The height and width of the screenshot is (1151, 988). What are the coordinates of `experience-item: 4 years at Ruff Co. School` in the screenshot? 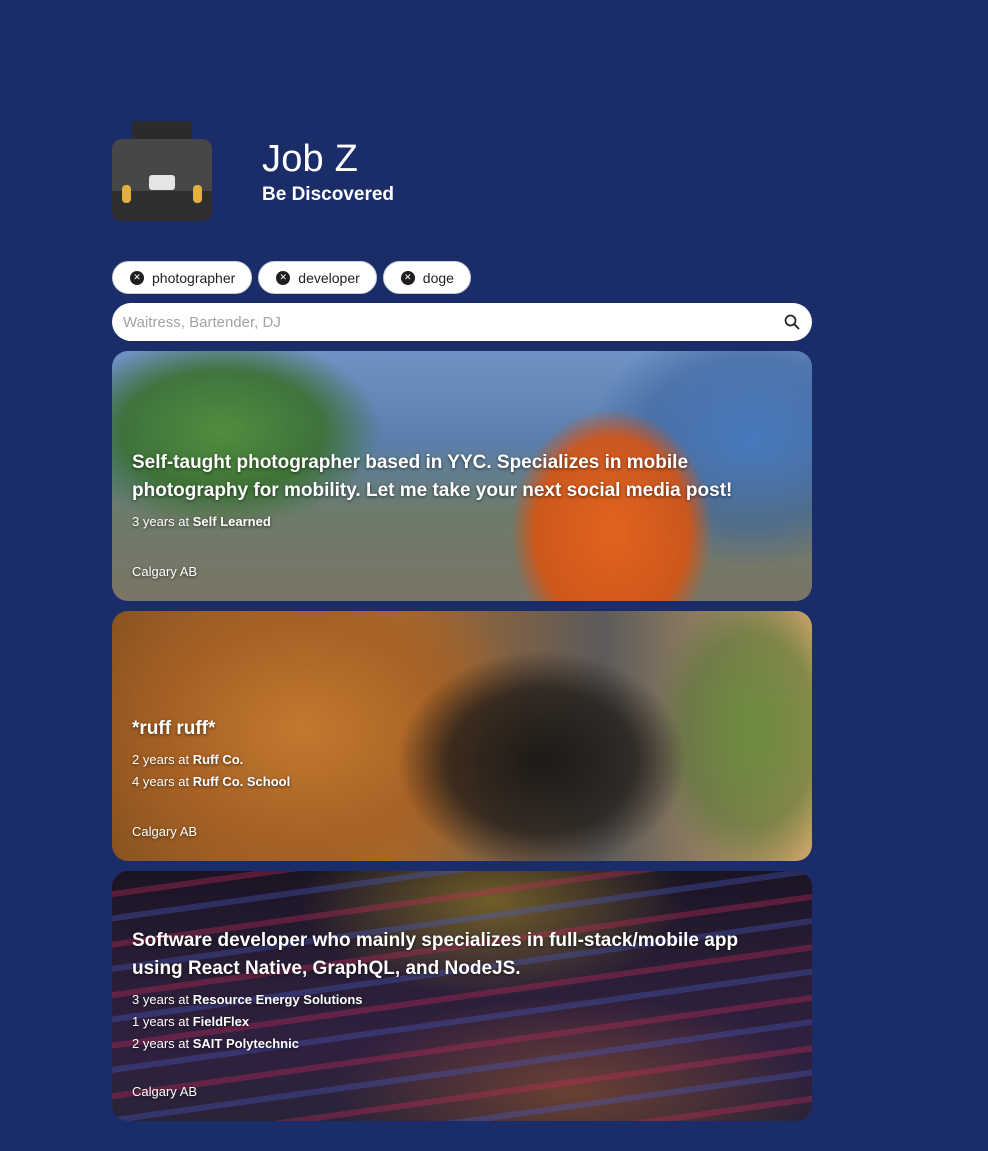 It's located at (211, 781).